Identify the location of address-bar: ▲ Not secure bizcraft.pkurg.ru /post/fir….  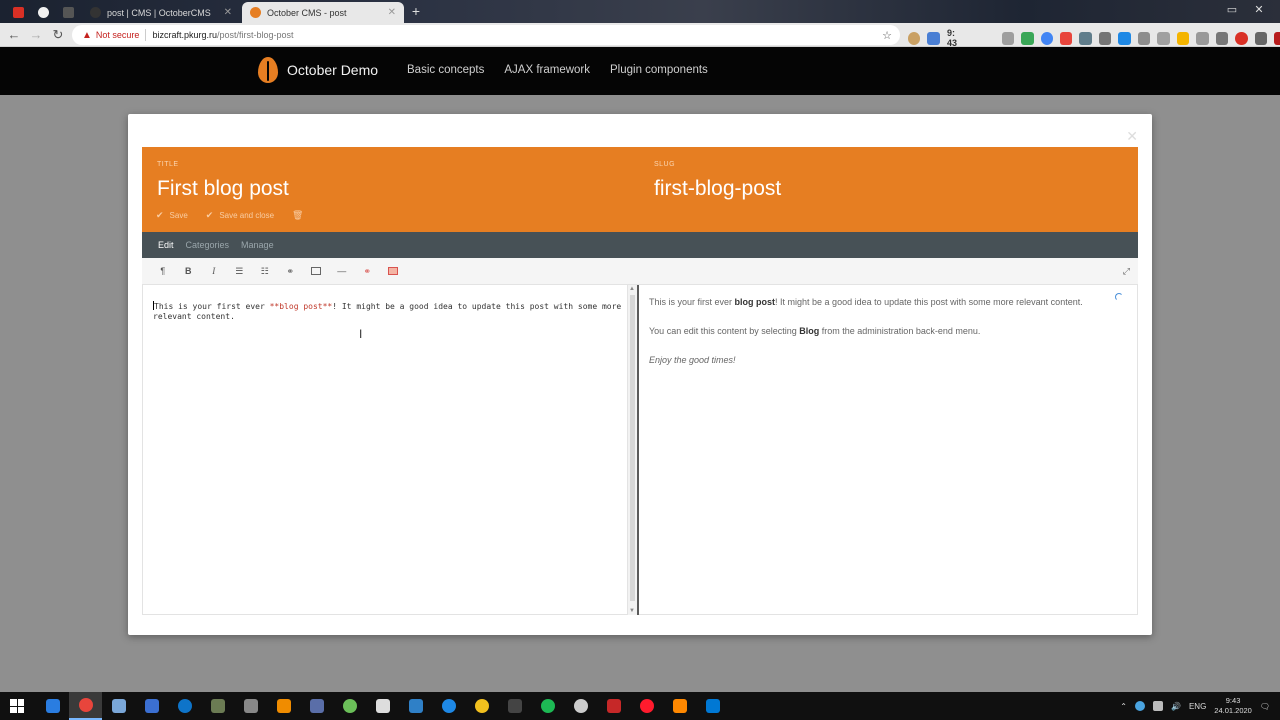
(486, 35).